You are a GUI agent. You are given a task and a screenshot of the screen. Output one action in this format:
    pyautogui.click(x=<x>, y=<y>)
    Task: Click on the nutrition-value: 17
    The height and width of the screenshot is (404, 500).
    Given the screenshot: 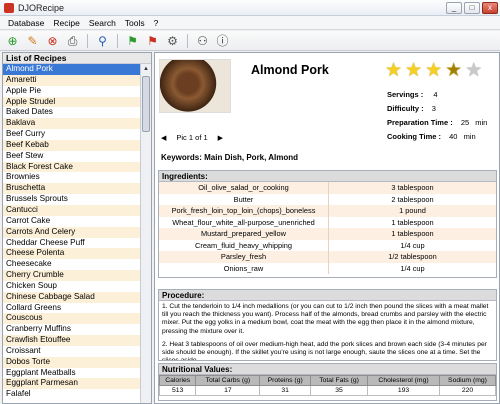 What is the action you would take?
    pyautogui.click(x=228, y=390)
    